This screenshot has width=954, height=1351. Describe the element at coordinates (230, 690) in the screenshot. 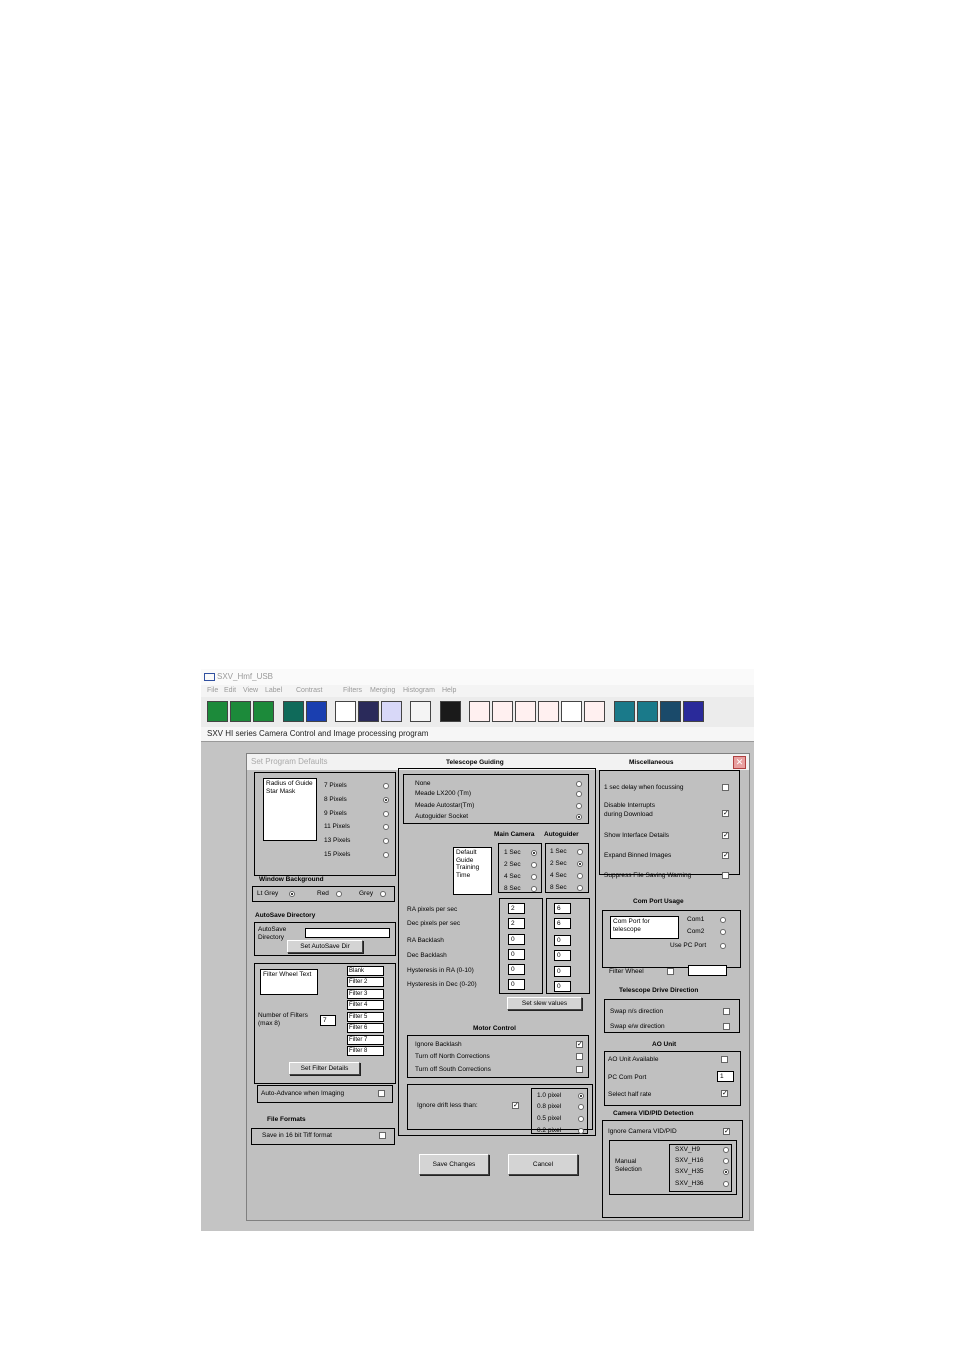

I see `menu-edit: Edit` at that location.